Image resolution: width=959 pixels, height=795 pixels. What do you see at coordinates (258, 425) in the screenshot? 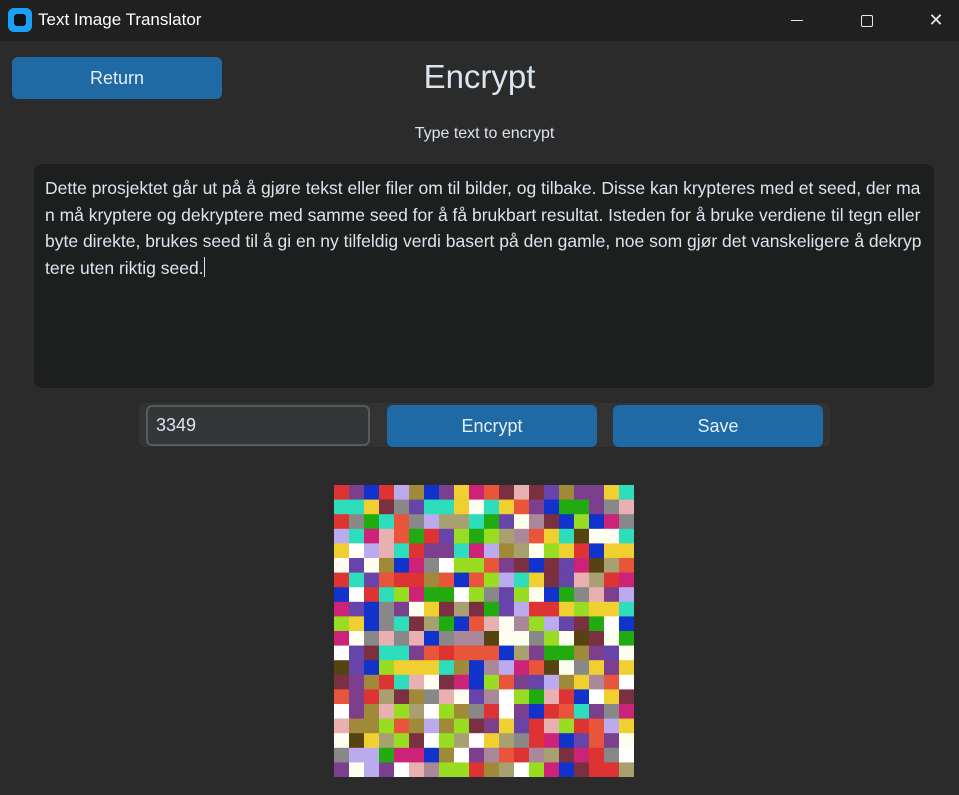
I see `seed-input` at bounding box center [258, 425].